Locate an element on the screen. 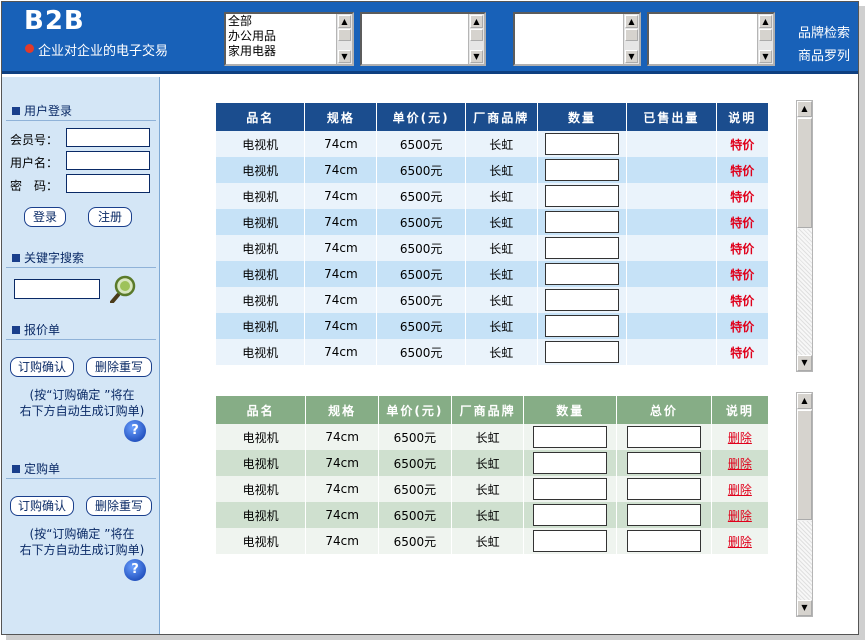 This screenshot has height=641, width=866. quote-table-scrollbar: ▲ ▼ is located at coordinates (804, 236).